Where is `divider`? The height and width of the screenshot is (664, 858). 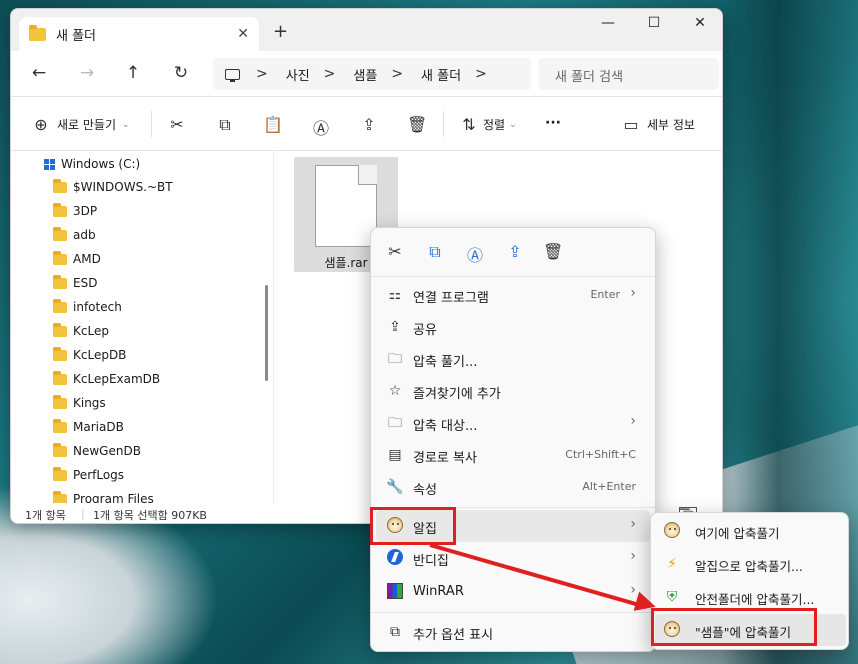 divider is located at coordinates (443, 124).